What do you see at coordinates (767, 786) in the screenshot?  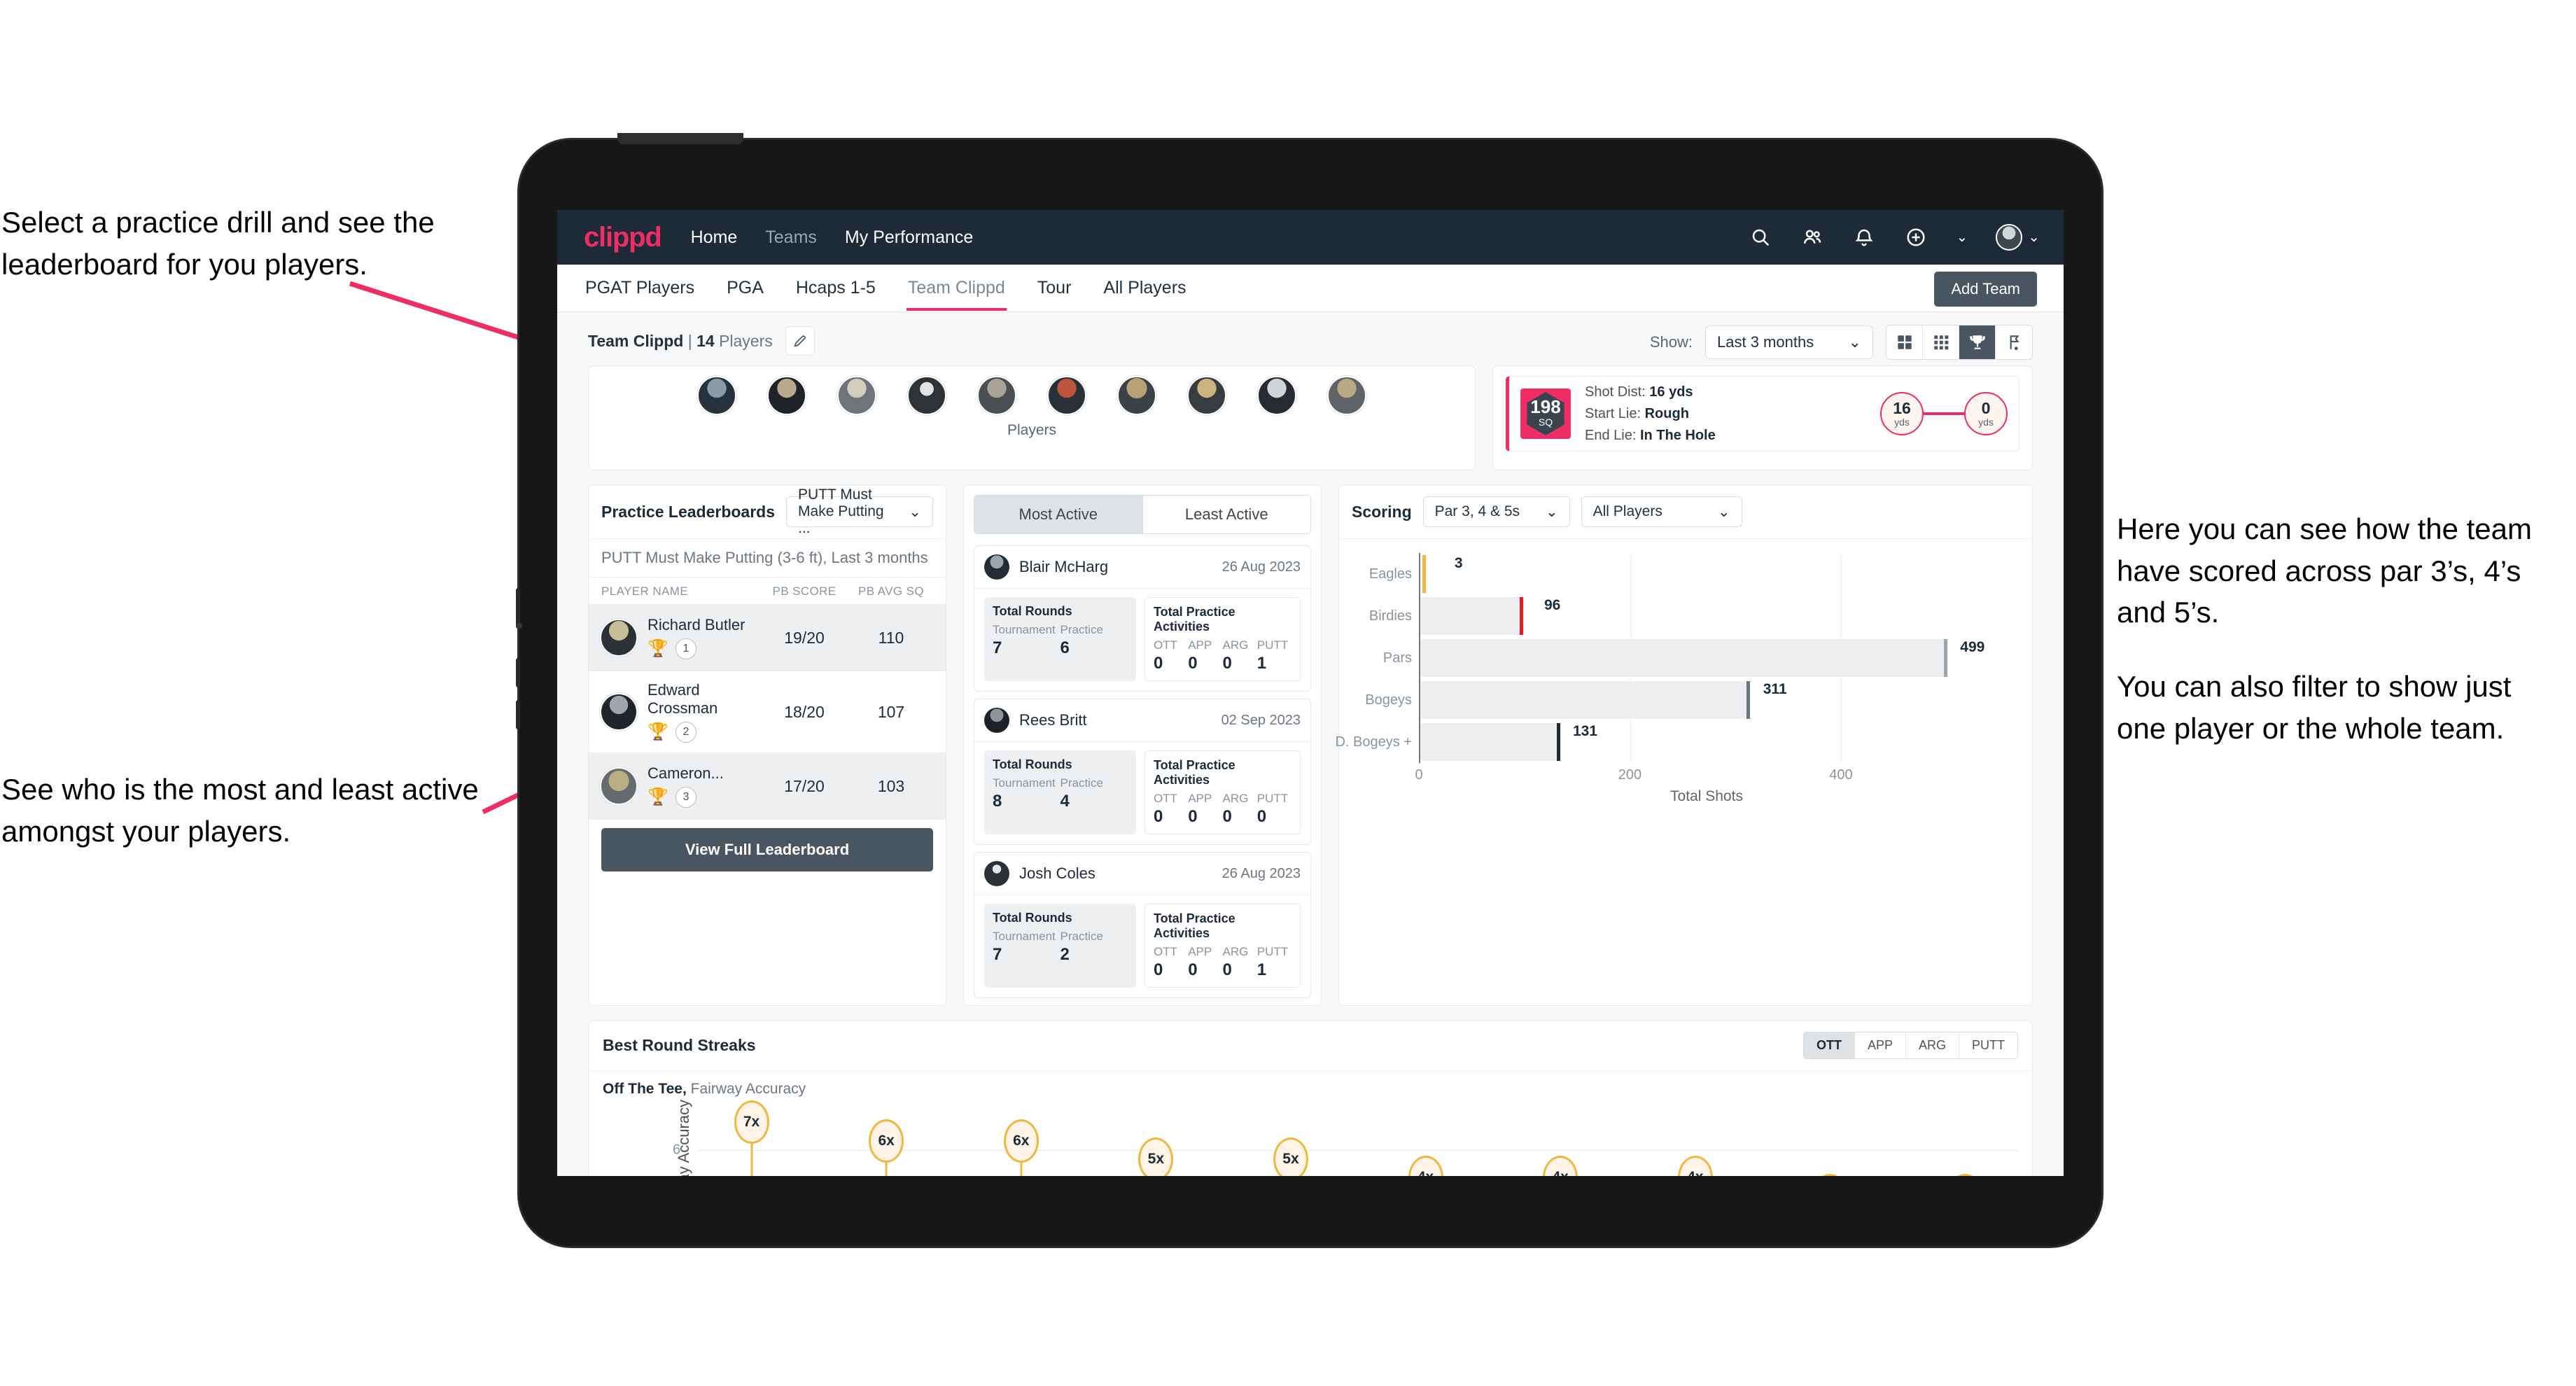 I see `table-row: Cameron... 🏆 3 17/20 103` at bounding box center [767, 786].